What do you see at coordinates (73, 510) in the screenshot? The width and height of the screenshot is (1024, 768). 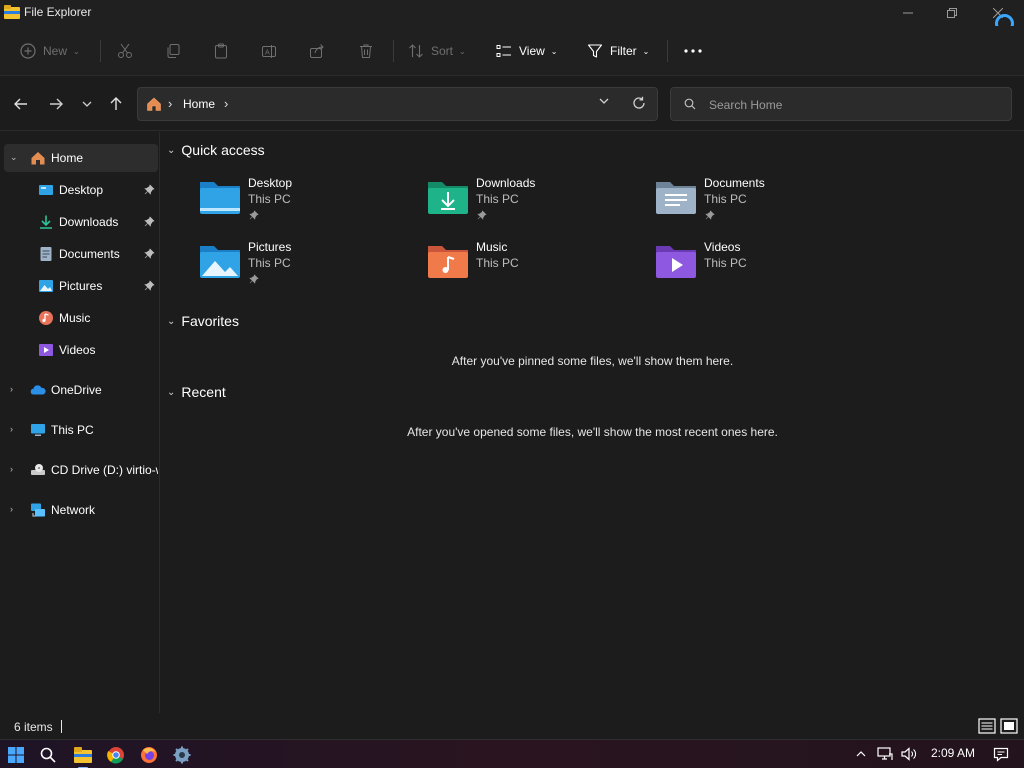 I see `sidebar-item-label: Network` at bounding box center [73, 510].